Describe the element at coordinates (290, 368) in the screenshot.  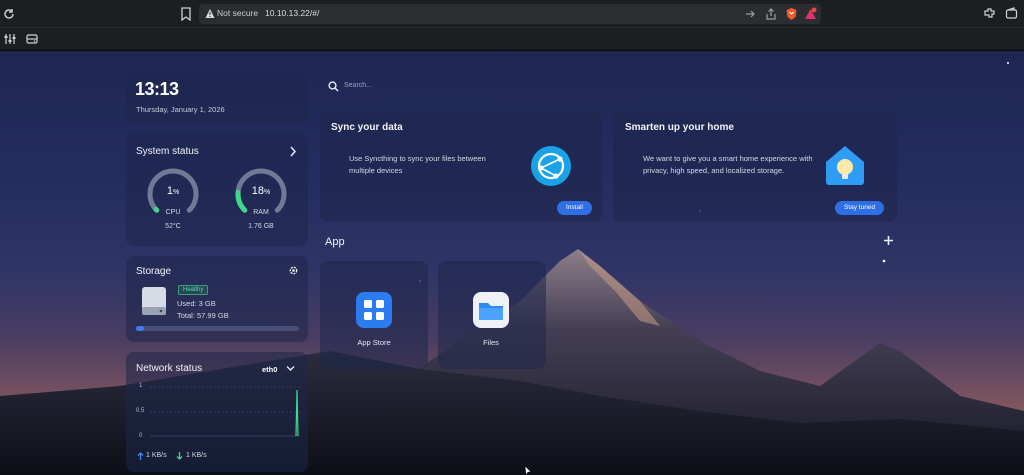
I see `chevron-down-icon` at that location.